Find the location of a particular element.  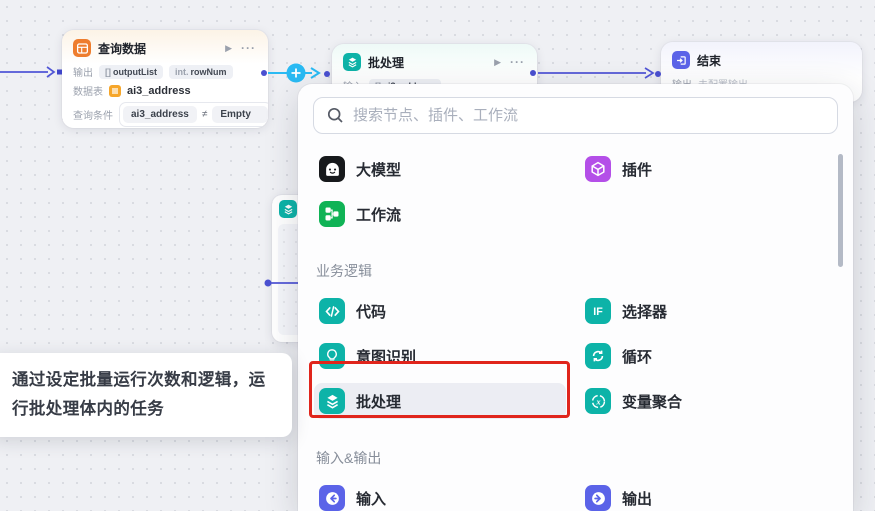

menu-item-selector: IF 选择器 is located at coordinates (702, 311).